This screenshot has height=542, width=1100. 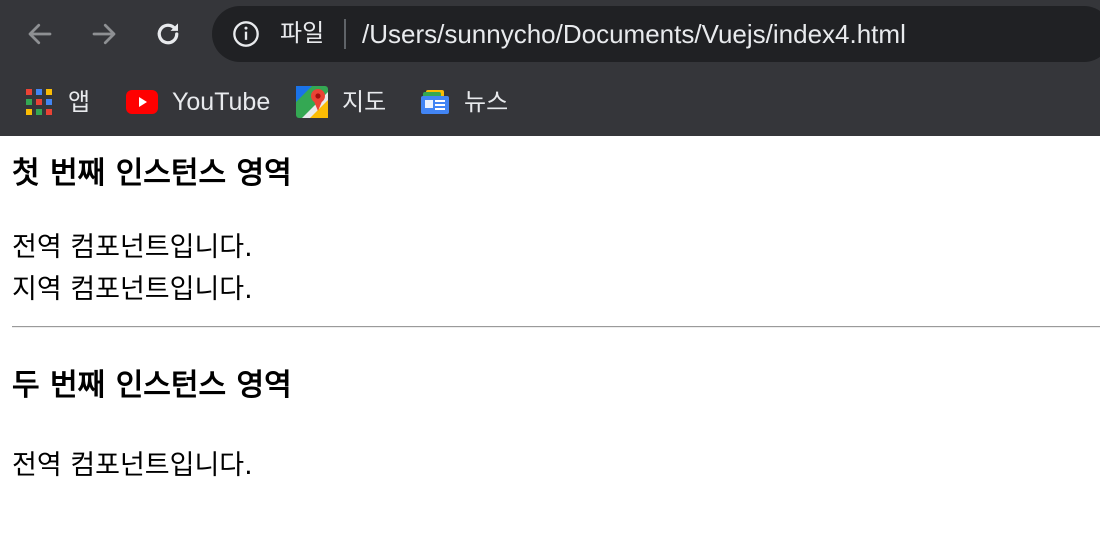 What do you see at coordinates (312, 102) in the screenshot?
I see `maps-icon` at bounding box center [312, 102].